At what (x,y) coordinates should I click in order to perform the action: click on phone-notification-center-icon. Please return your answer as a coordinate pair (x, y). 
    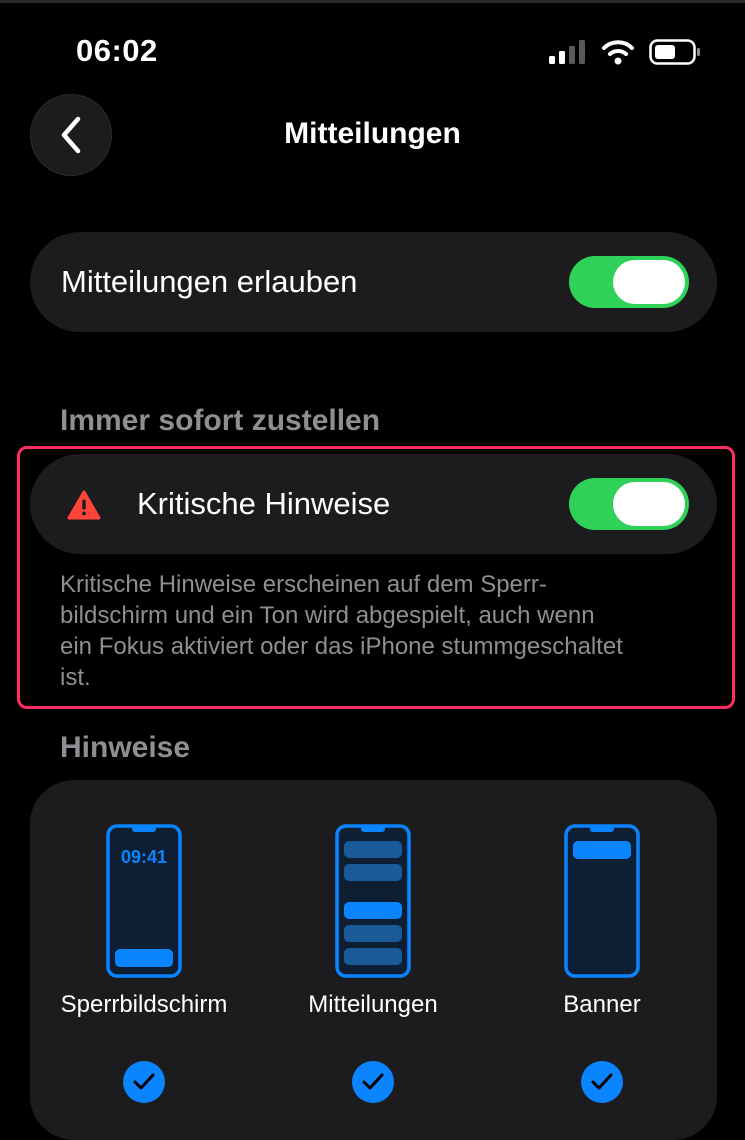
    Looking at the image, I should click on (373, 901).